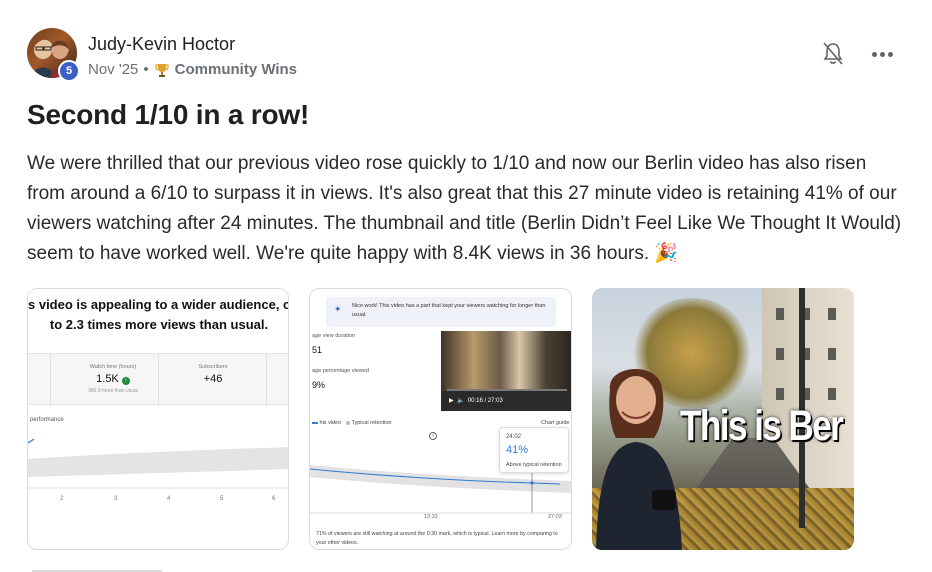  What do you see at coordinates (555, 517) in the screenshot?
I see `x-axis-tick: 27:03` at bounding box center [555, 517].